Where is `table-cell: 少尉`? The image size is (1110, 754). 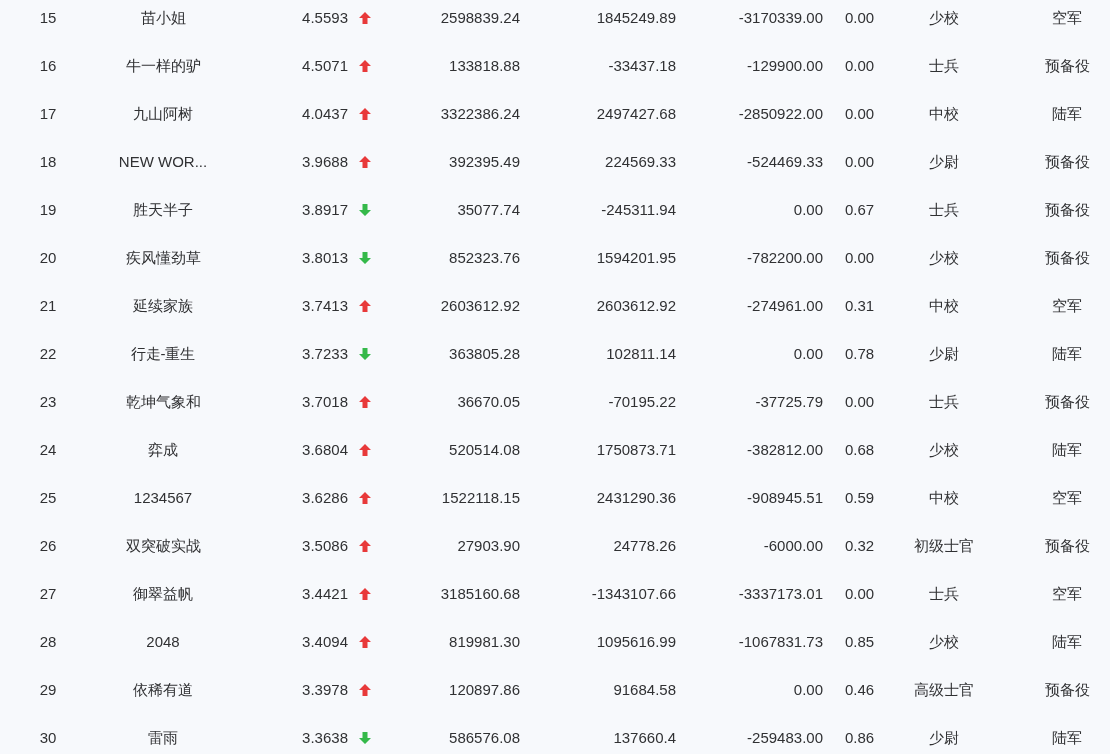
table-cell: 少尉 is located at coordinates (944, 161).